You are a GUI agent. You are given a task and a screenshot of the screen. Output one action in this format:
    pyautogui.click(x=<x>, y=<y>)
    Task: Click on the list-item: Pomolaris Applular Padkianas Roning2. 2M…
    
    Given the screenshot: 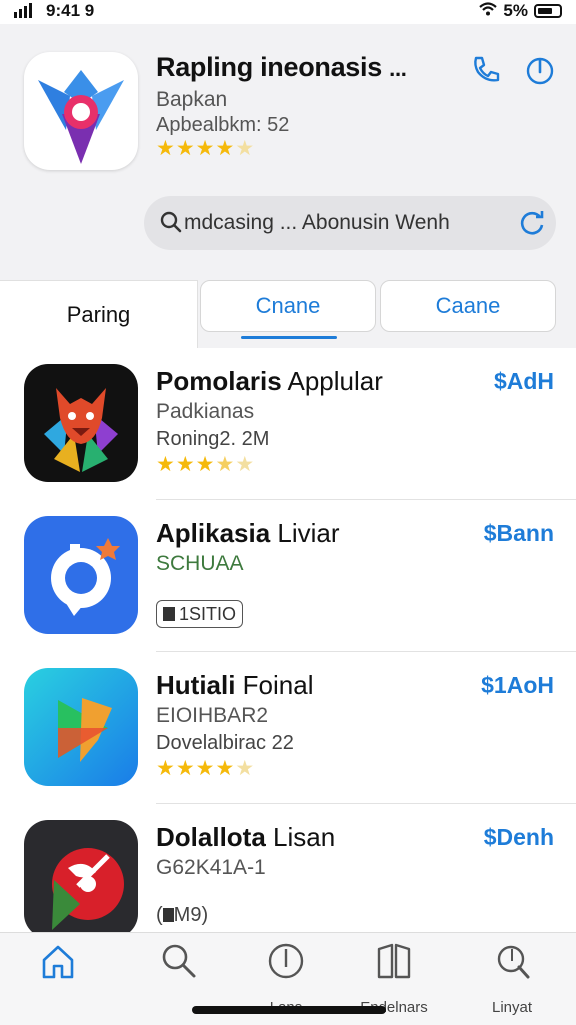 What is the action you would take?
    pyautogui.click(x=288, y=424)
    